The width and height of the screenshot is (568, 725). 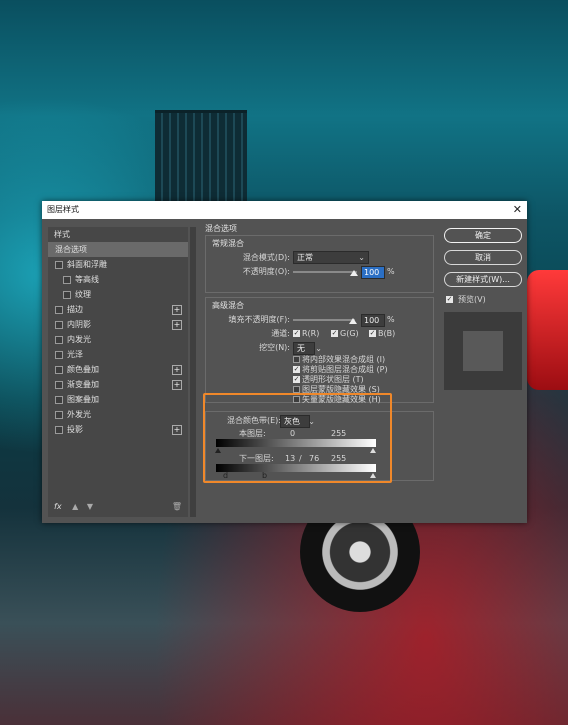 What do you see at coordinates (345, 369) in the screenshot?
I see `option-label: 将剪贴图层混合成组 (P)` at bounding box center [345, 369].